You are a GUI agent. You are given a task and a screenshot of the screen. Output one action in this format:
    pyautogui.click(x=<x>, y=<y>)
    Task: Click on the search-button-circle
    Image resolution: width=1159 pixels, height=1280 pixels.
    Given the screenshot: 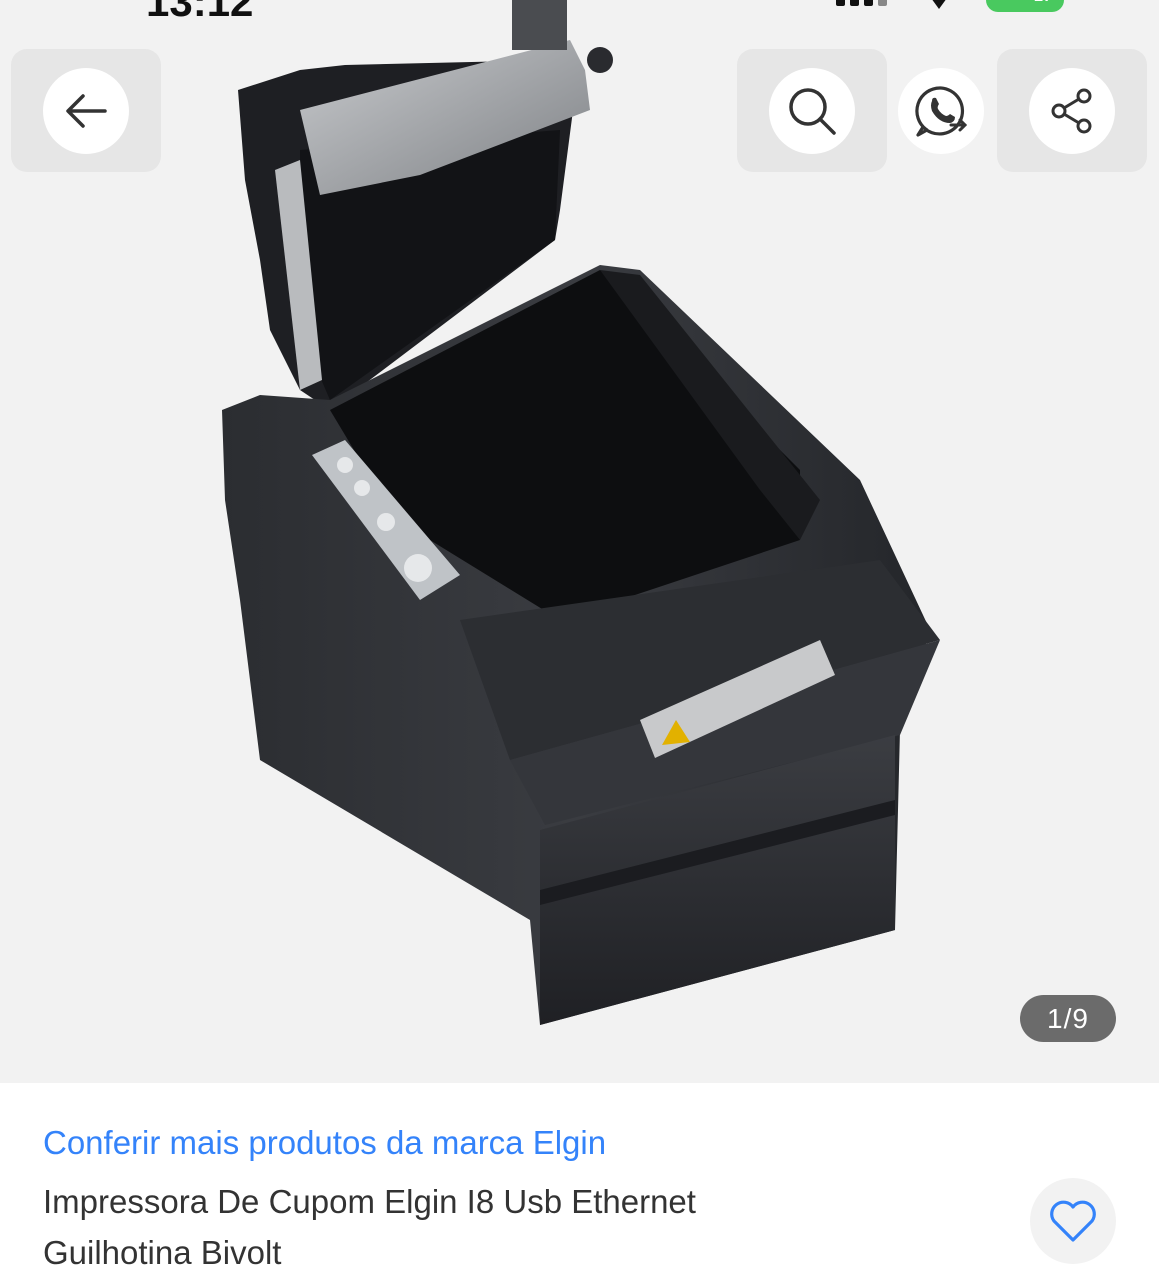 What is the action you would take?
    pyautogui.click(x=812, y=111)
    